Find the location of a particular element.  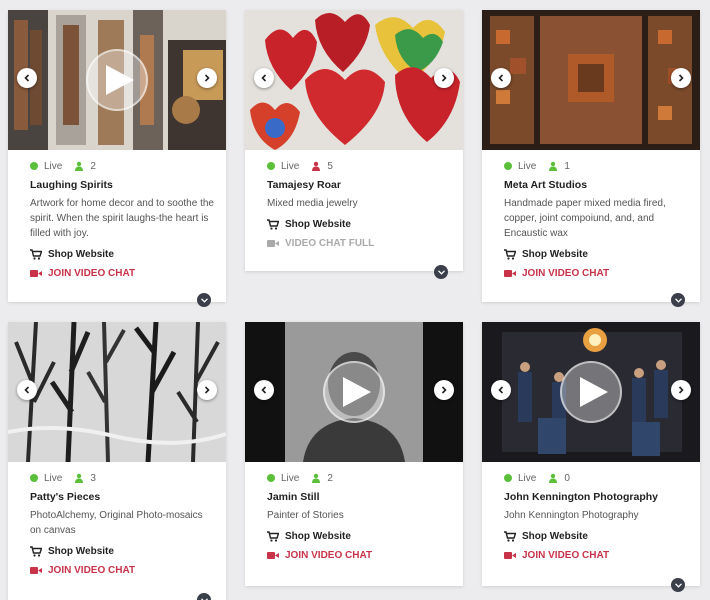

live-label: Live is located at coordinates (290, 166).